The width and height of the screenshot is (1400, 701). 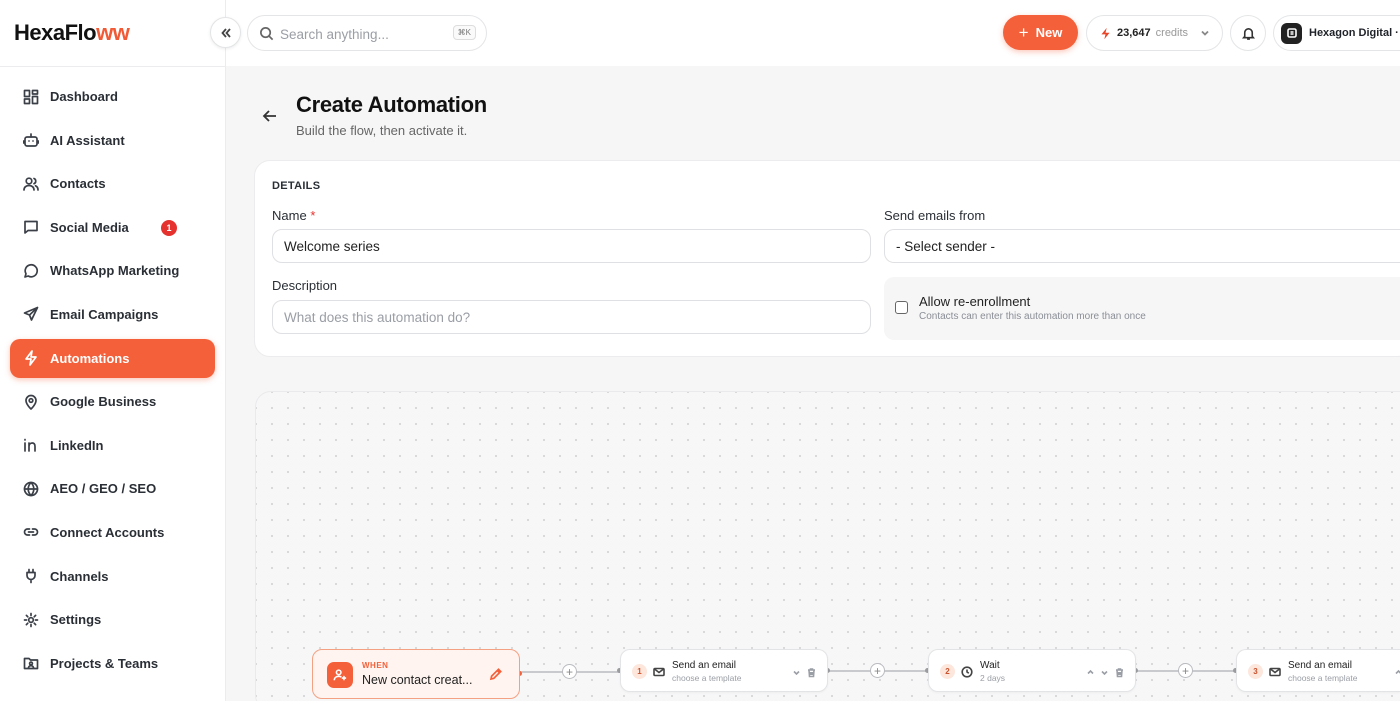 I want to click on bolt-icon, so click(x=1105, y=33).